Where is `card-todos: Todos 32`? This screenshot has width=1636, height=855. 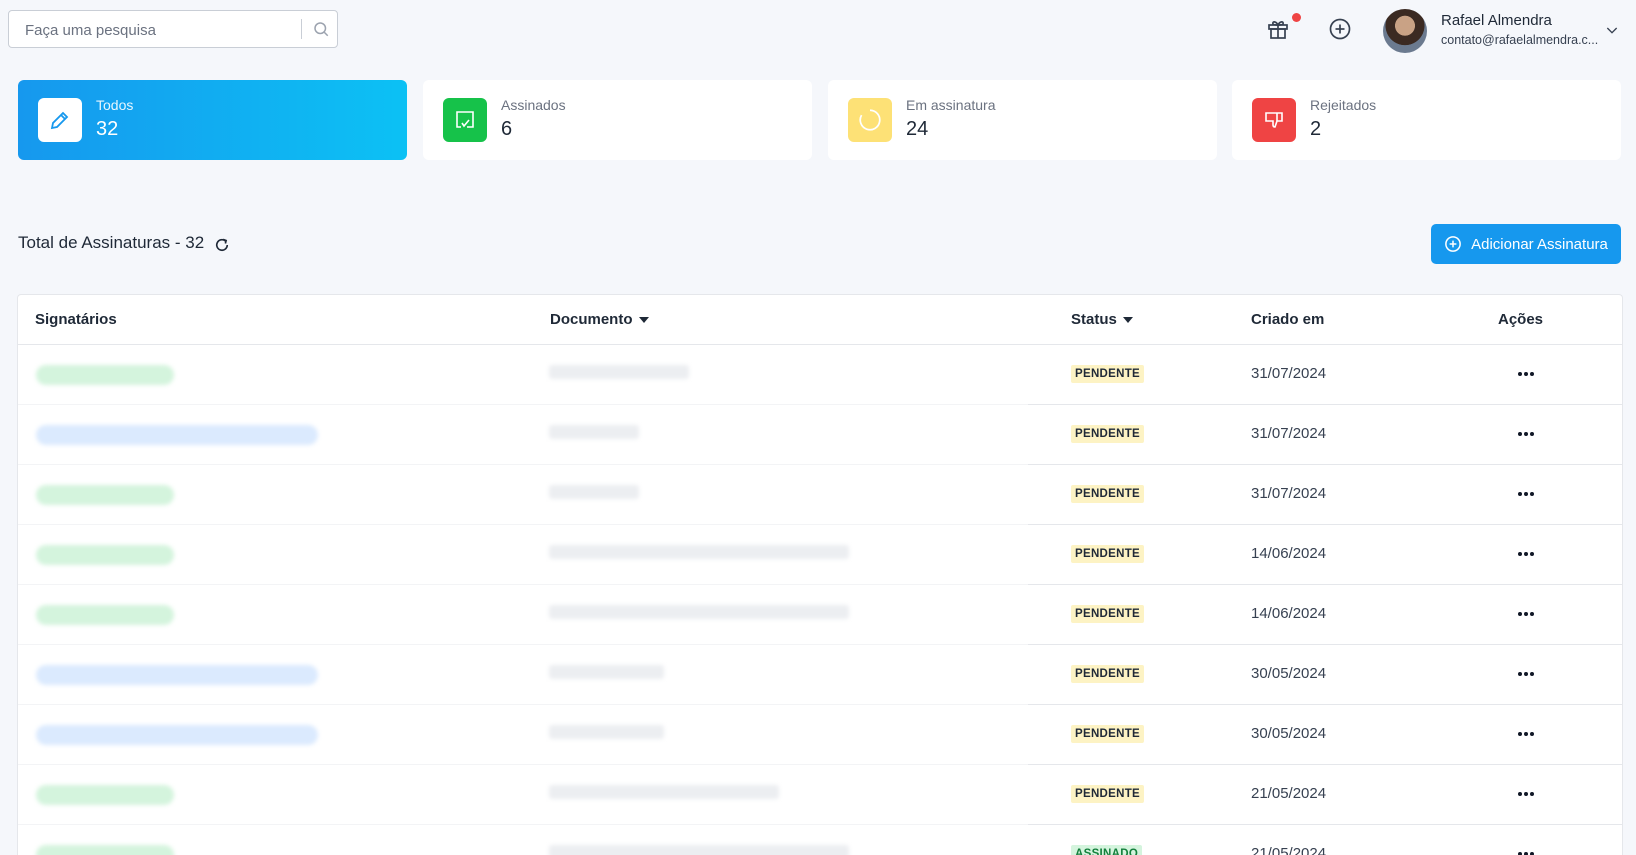 card-todos: Todos 32 is located at coordinates (212, 120).